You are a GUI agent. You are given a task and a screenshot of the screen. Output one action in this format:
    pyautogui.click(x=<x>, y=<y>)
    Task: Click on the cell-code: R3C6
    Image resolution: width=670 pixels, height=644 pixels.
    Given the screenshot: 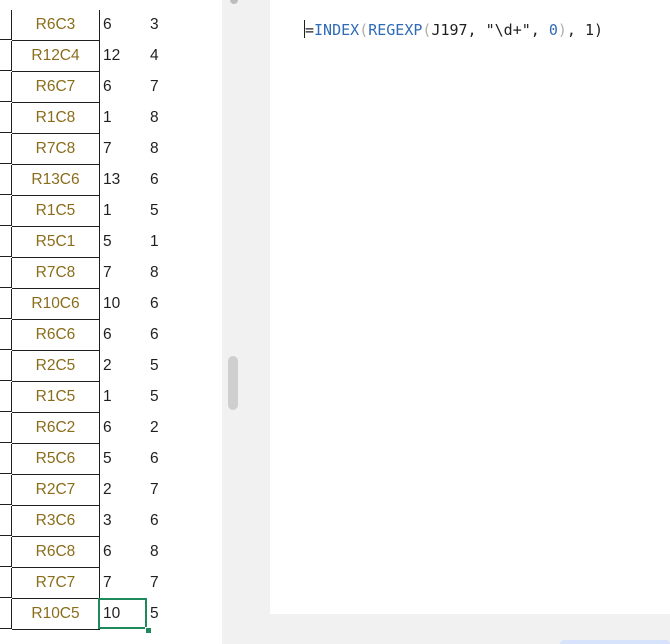 What is the action you would take?
    pyautogui.click(x=56, y=521)
    